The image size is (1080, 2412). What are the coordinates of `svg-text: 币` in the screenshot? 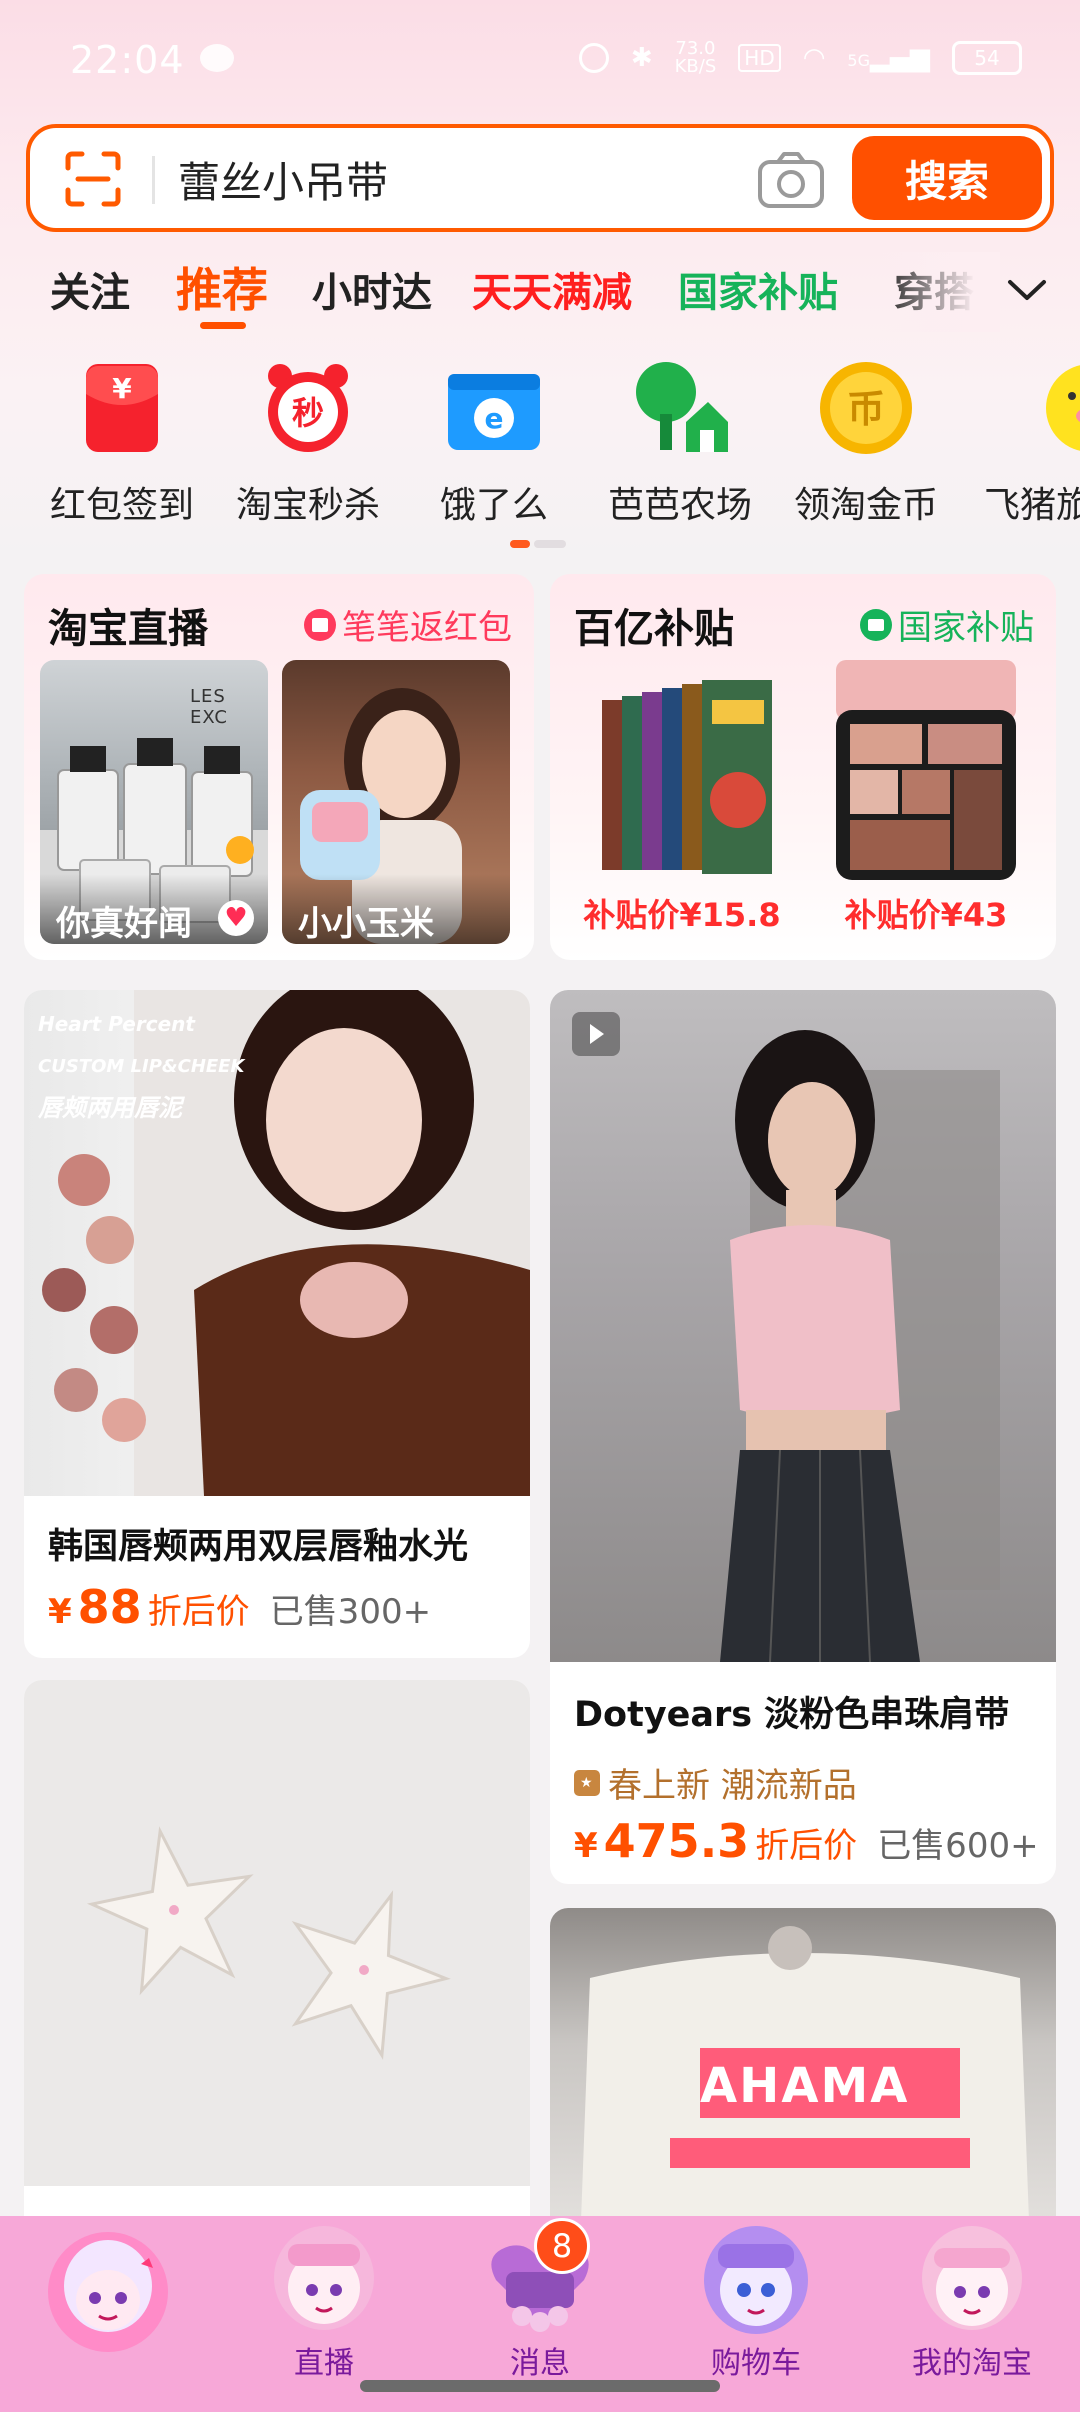 It's located at (866, 409).